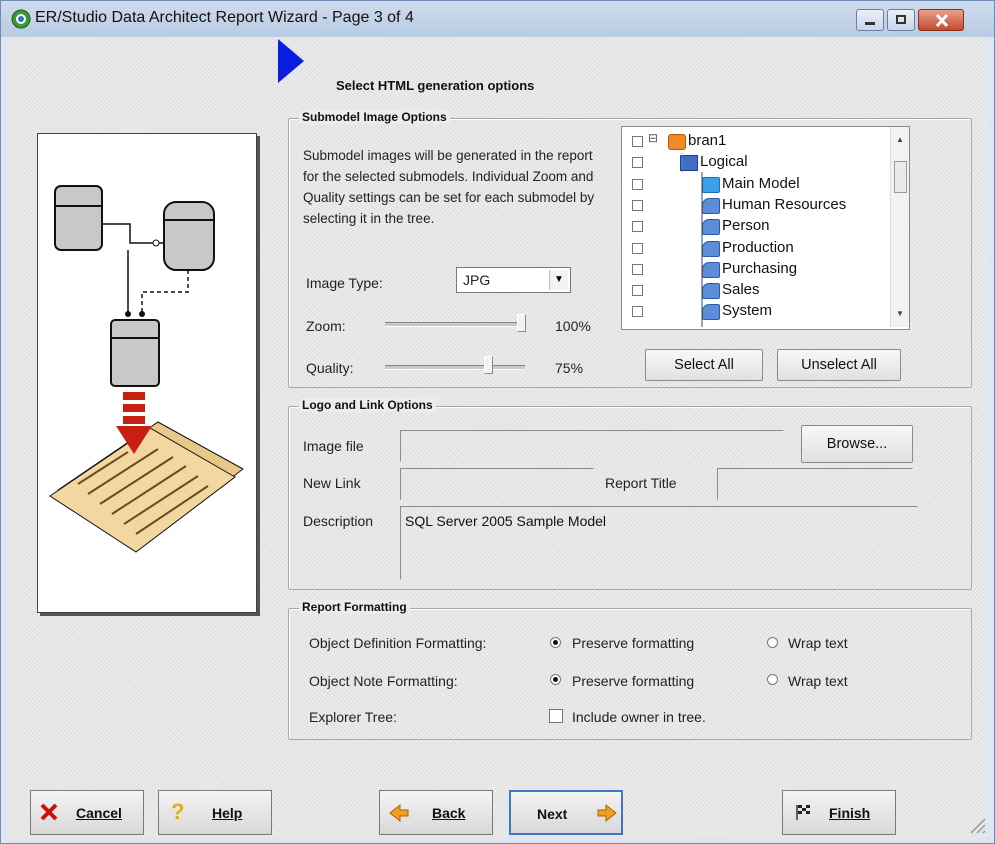 This screenshot has height=844, width=995. I want to click on scroll-thumb, so click(900, 177).